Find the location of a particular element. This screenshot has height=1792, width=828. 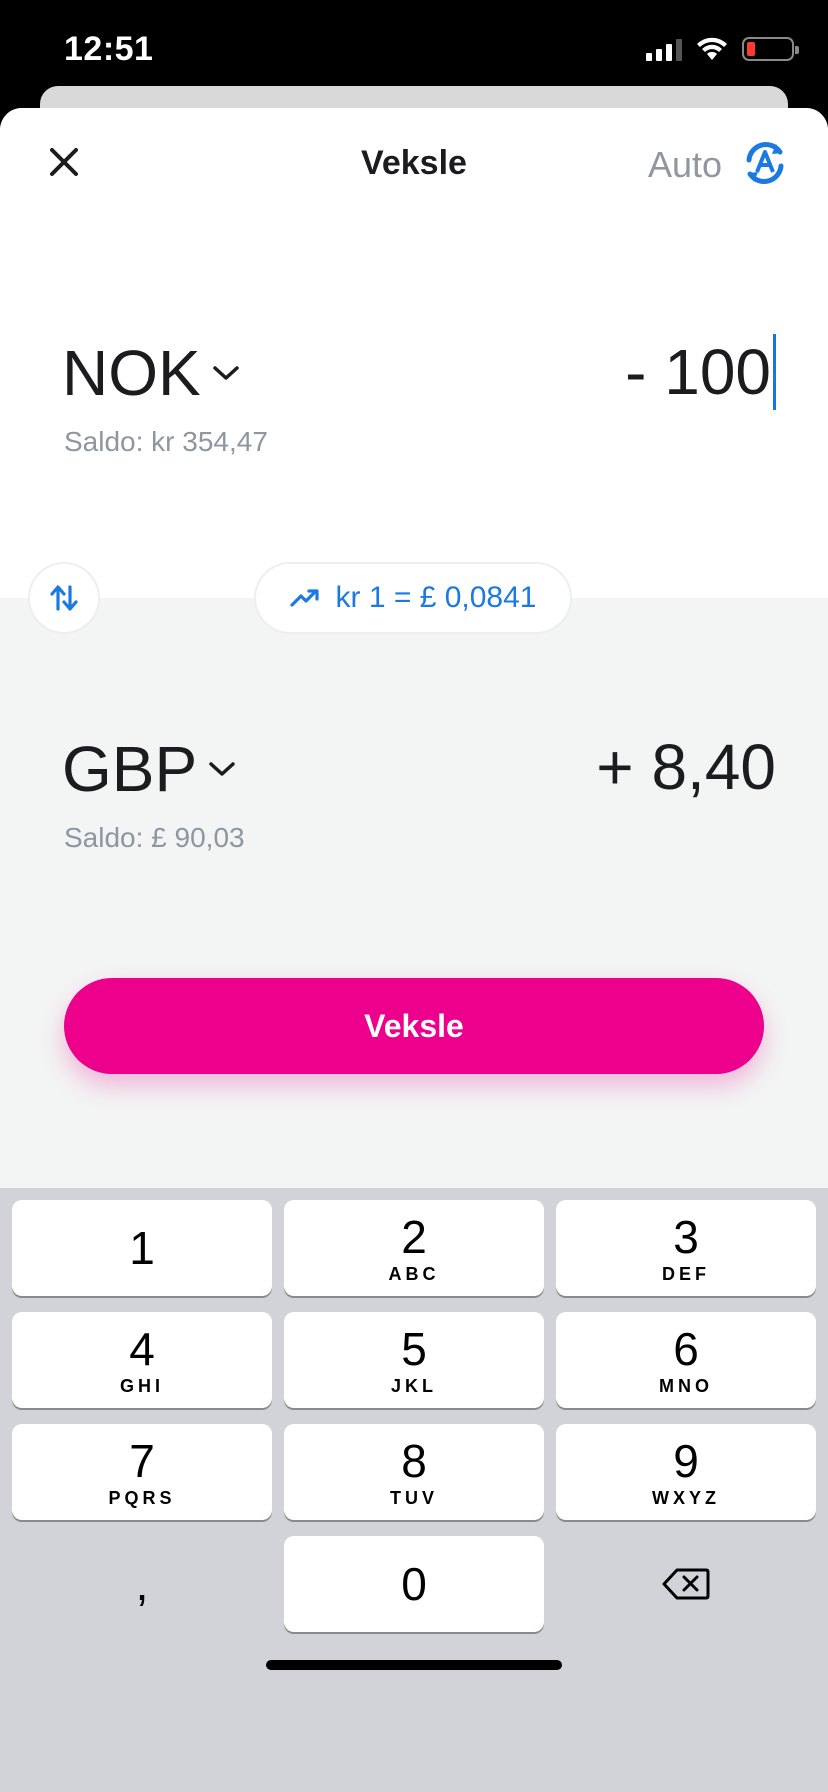

key-6: 6 MNO is located at coordinates (686, 1360).